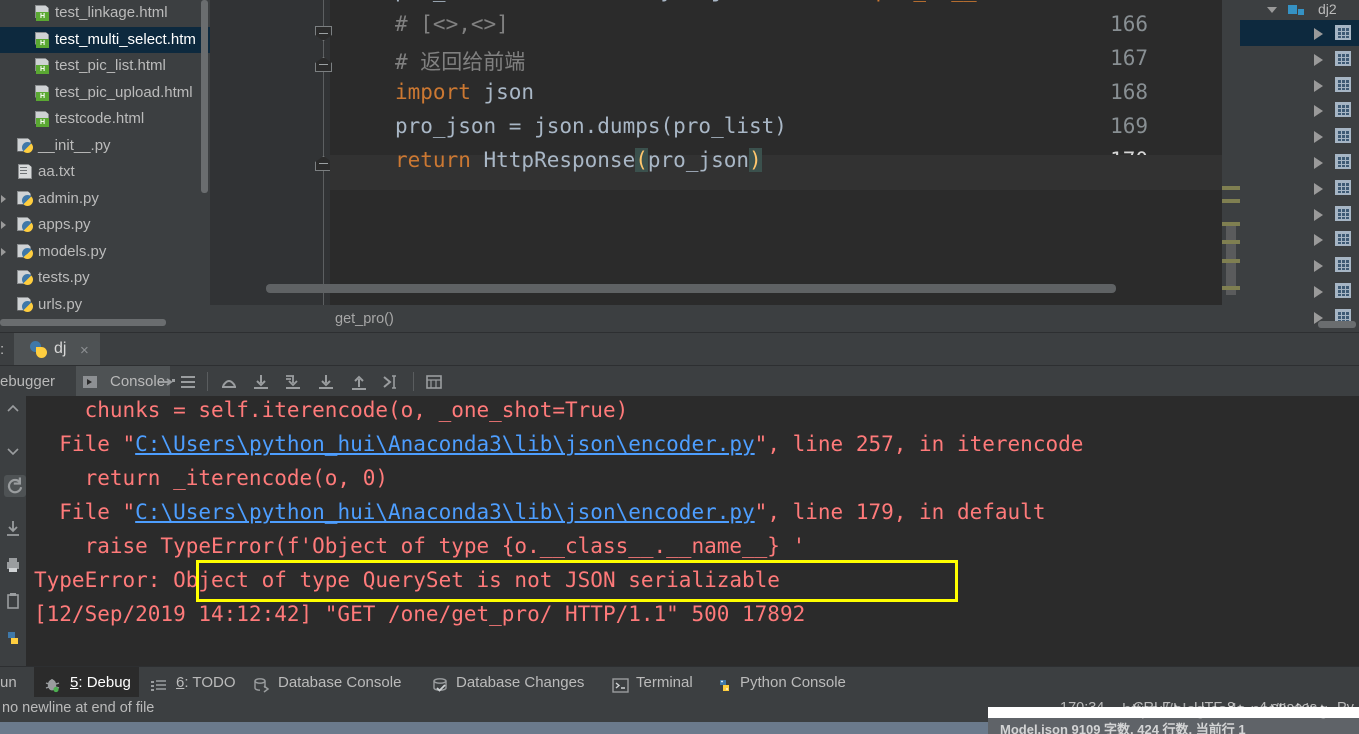 The height and width of the screenshot is (734, 1359). What do you see at coordinates (13, 565) in the screenshot?
I see `print-icon` at bounding box center [13, 565].